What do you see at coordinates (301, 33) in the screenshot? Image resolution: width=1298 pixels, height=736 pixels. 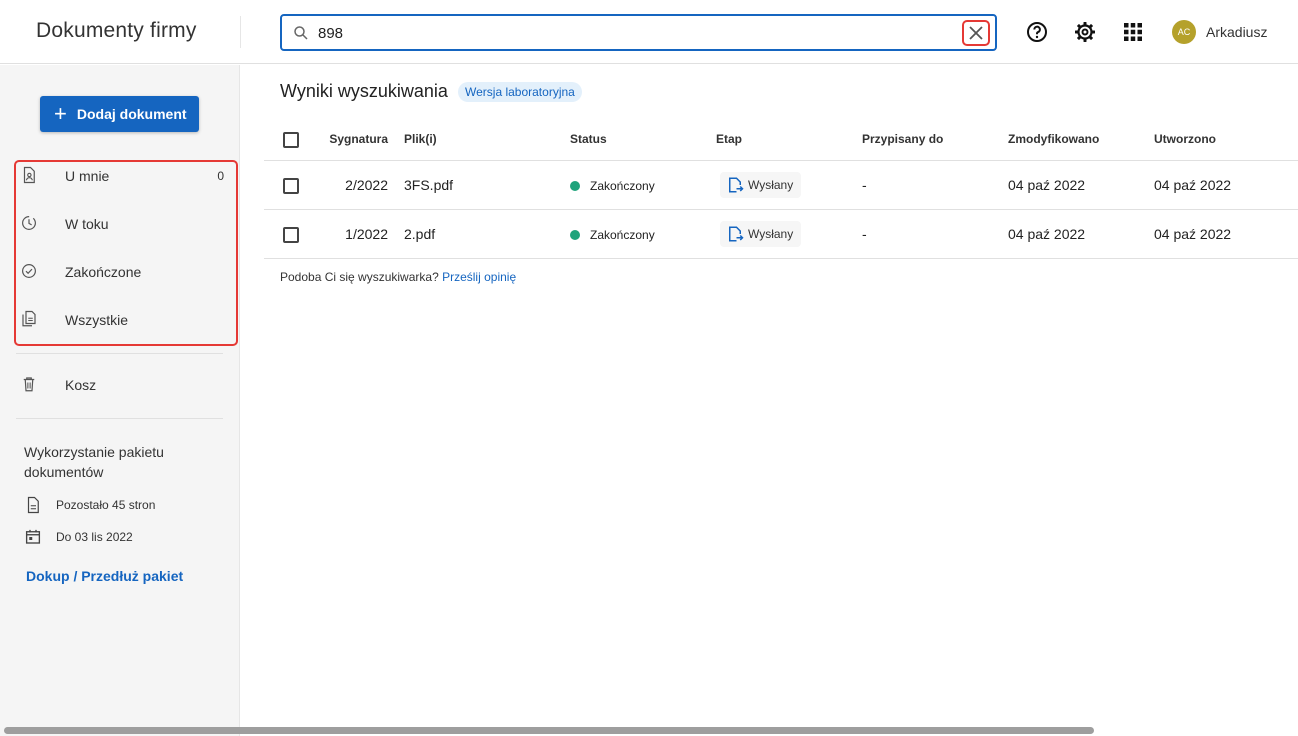 I see `search-icon` at bounding box center [301, 33].